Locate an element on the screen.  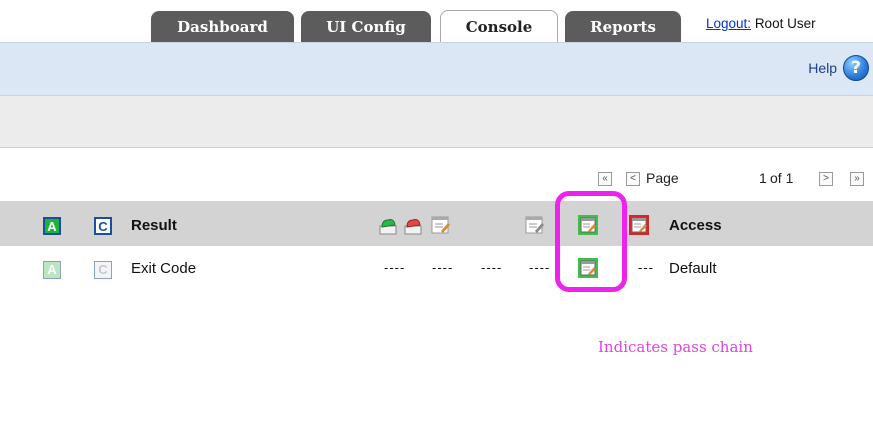
row-result: Exit Code is located at coordinates (164, 268).